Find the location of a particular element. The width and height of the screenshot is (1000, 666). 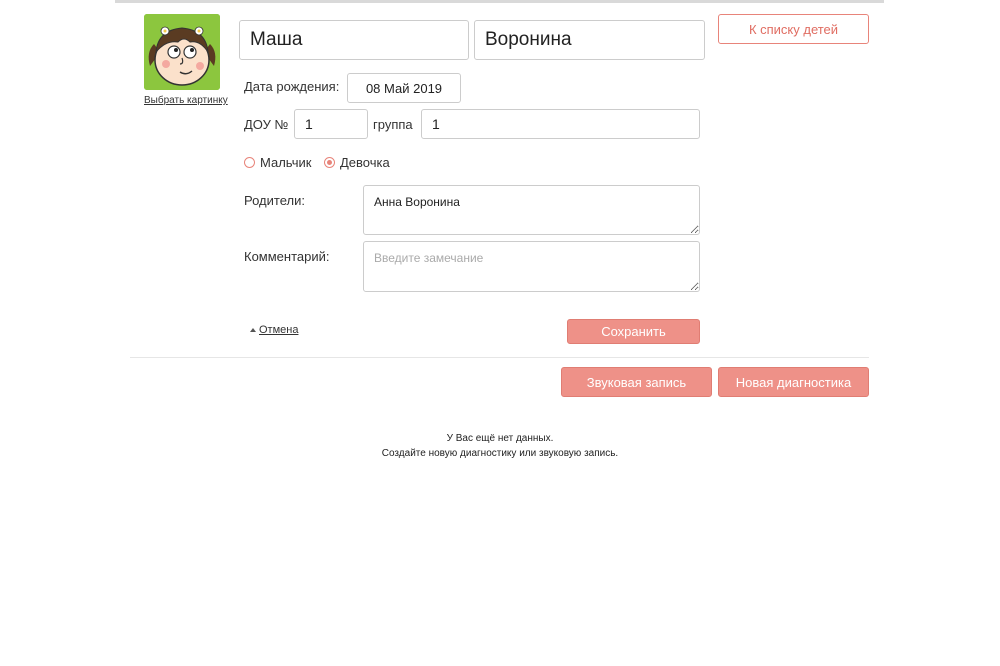

girl-avatar-icon is located at coordinates (182, 52).